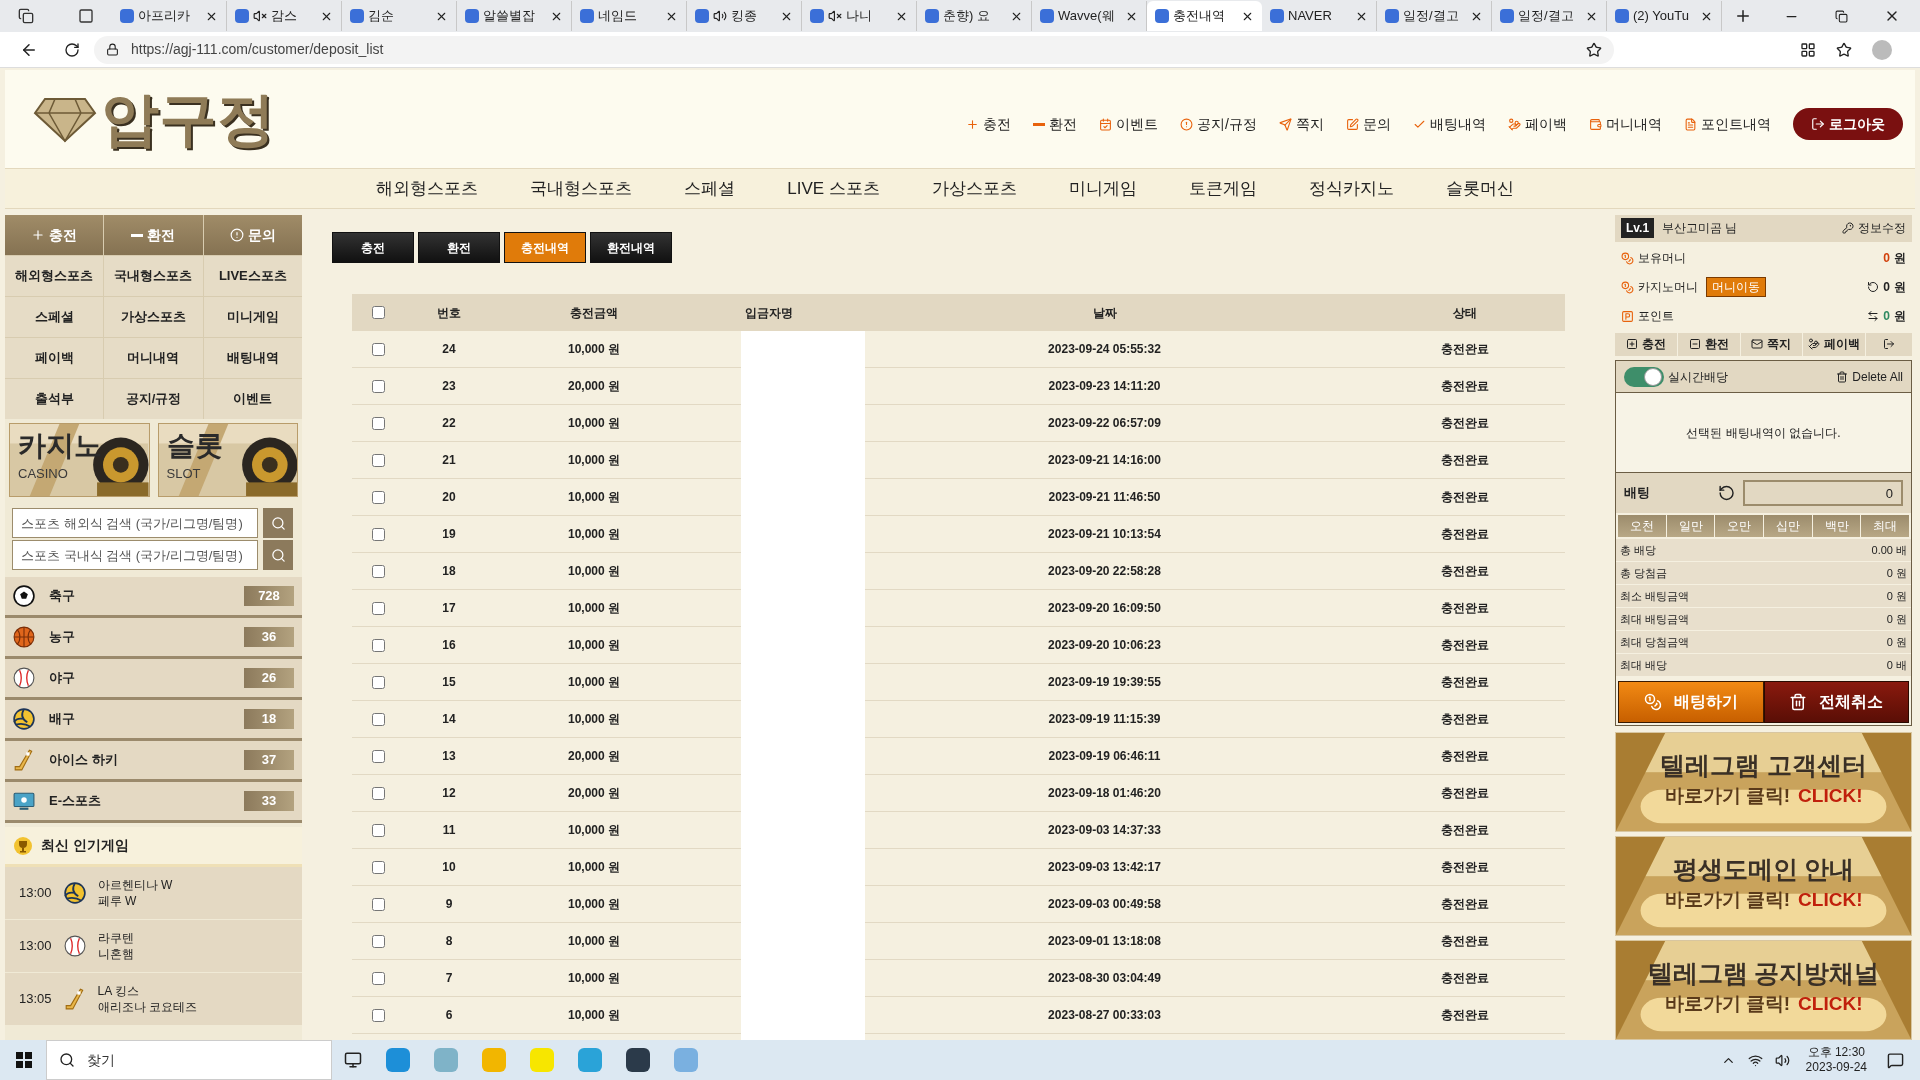 This screenshot has width=1920, height=1080. What do you see at coordinates (1727, 124) in the screenshot?
I see `header-link: 포인트내역` at bounding box center [1727, 124].